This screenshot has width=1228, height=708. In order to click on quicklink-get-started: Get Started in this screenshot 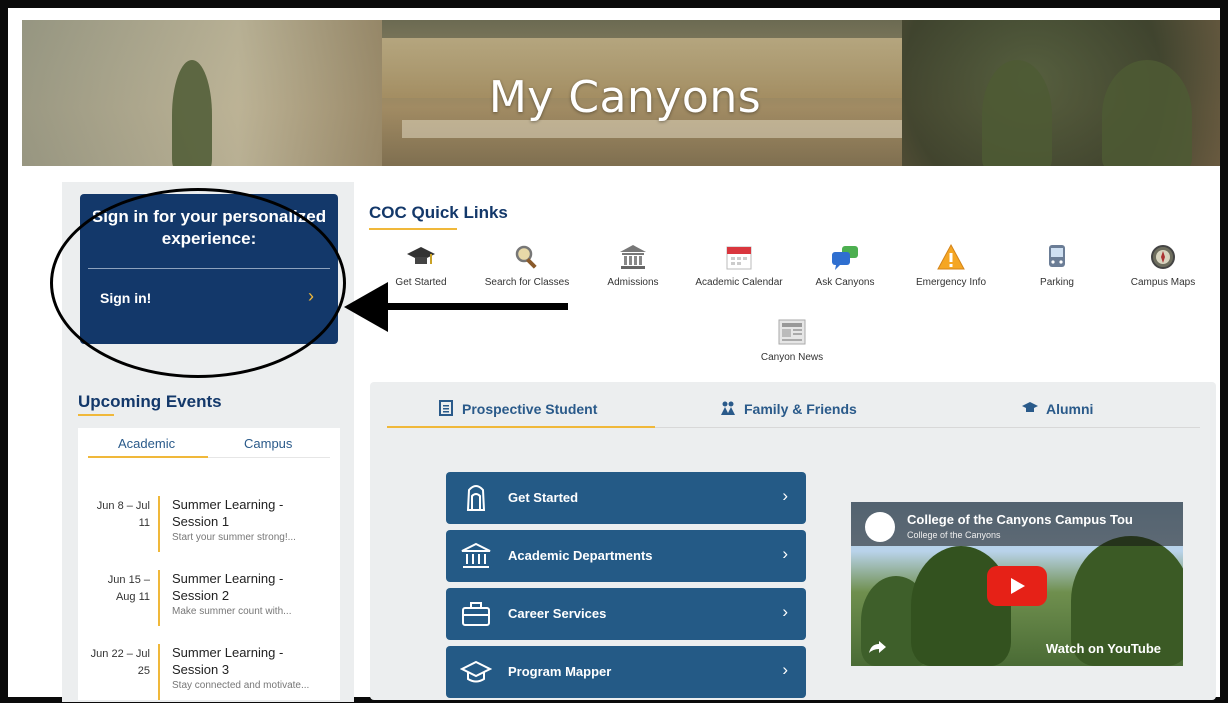, I will do `click(421, 265)`.